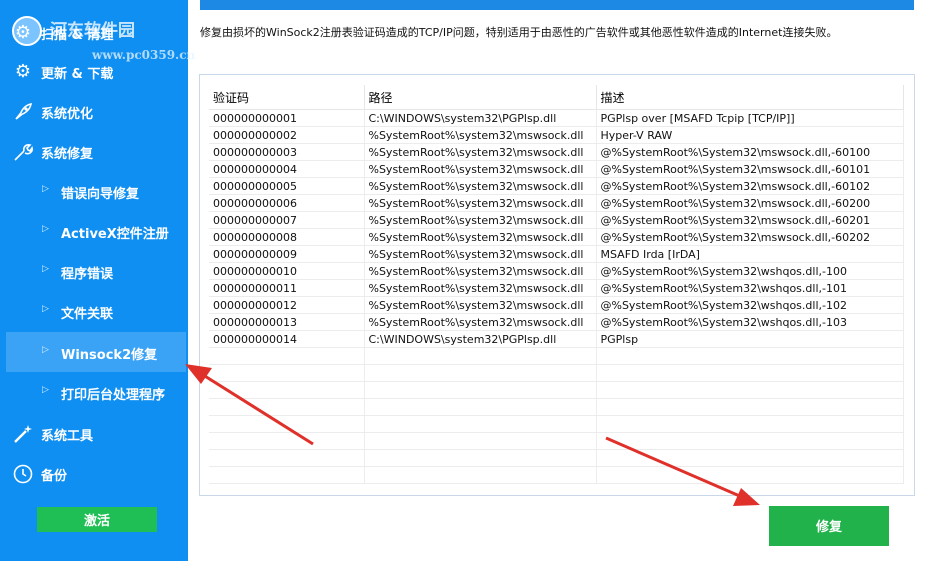 This screenshot has height=561, width=927. Describe the element at coordinates (287, 305) in the screenshot. I see `cell-code: 000000000012` at that location.